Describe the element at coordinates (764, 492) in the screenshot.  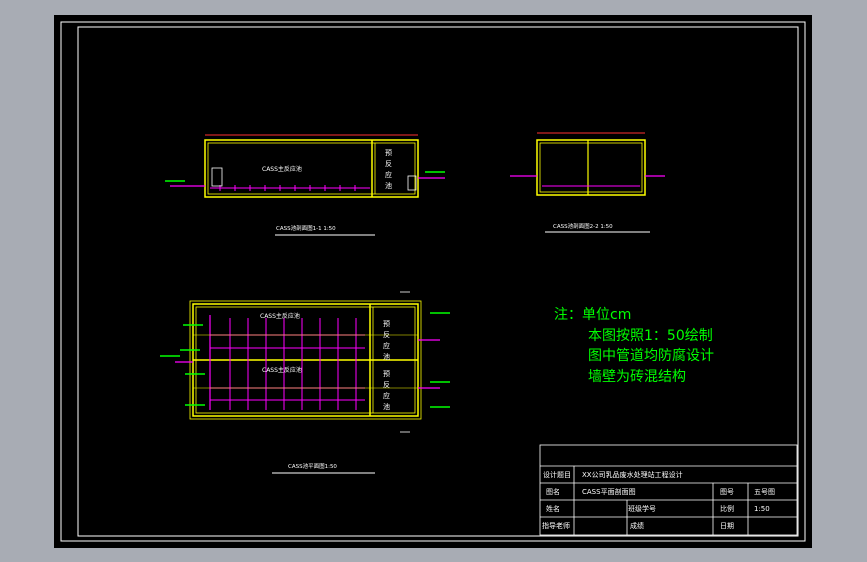
I see `tb-drawing-no-value: 五号图` at that location.